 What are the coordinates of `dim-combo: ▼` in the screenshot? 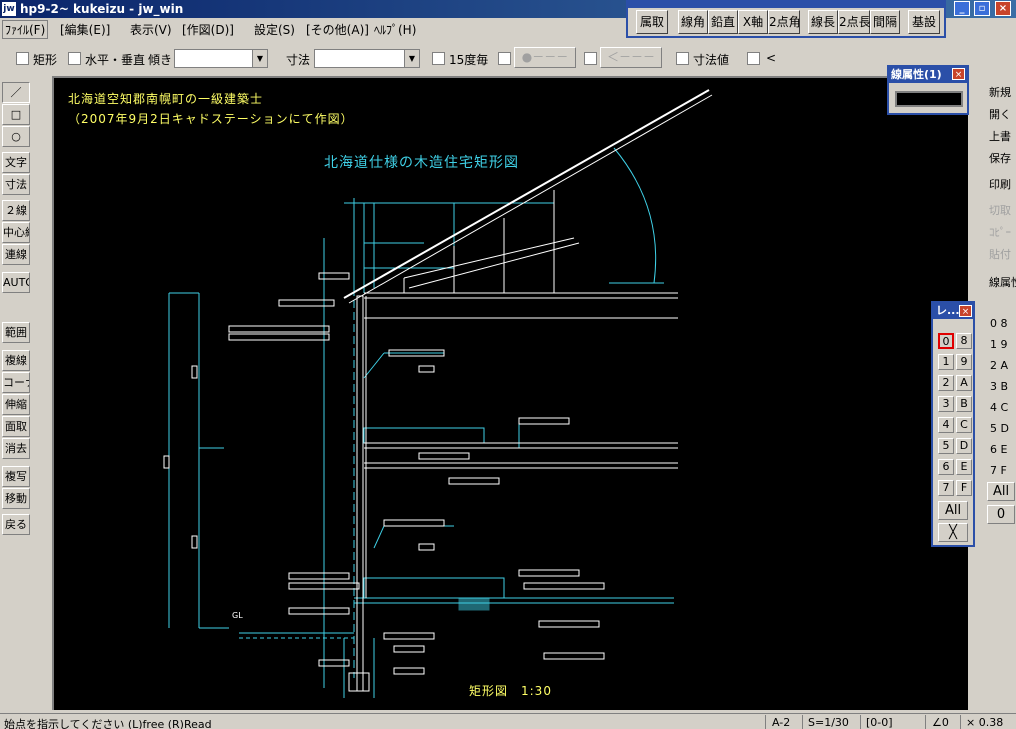 It's located at (367, 58).